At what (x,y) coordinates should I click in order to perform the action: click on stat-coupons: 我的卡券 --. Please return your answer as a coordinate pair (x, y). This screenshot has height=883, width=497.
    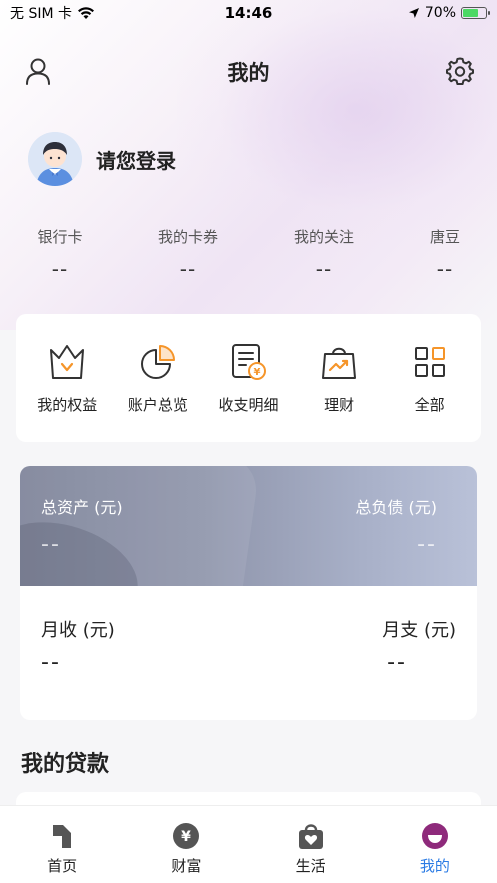
    Looking at the image, I should click on (188, 253).